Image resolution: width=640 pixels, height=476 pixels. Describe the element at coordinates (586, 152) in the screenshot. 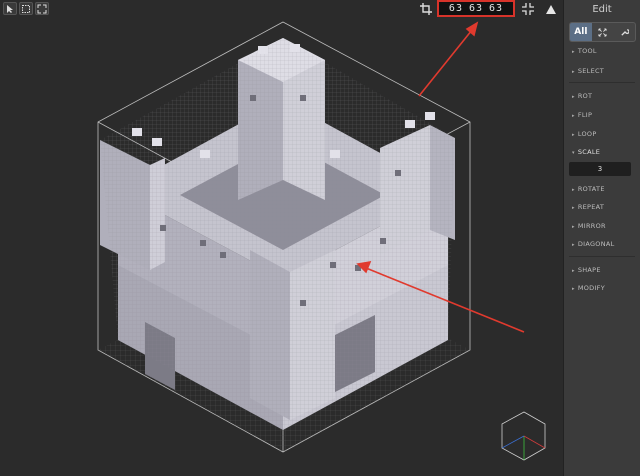

I see `section-scale: ▾ SCALE` at that location.